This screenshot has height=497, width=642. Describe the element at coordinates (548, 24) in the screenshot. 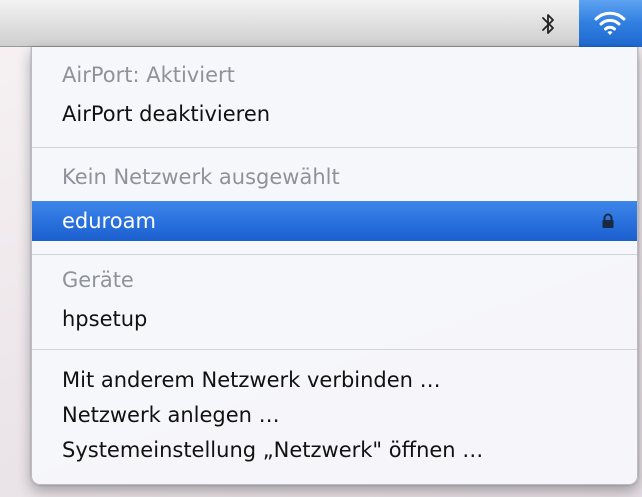

I see `bluetooth-icon` at that location.